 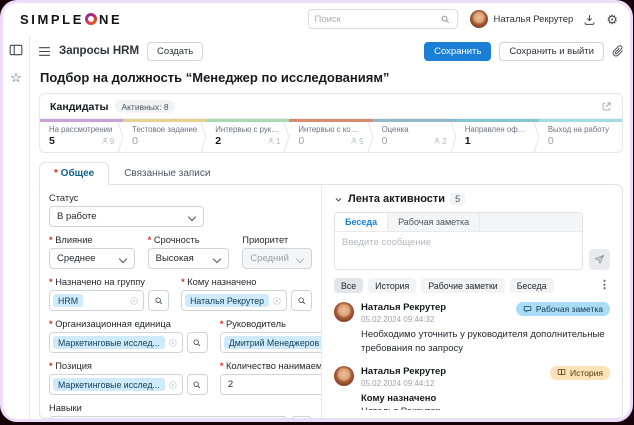 What do you see at coordinates (82, 135) in the screenshot?
I see `pipeline-stage: На рассмотрении 5 9` at bounding box center [82, 135].